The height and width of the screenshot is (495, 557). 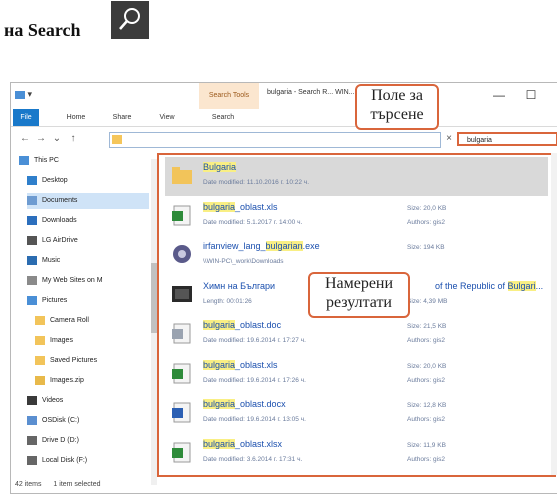 What do you see at coordinates (88, 221) in the screenshot?
I see `nav-item: Downloads` at bounding box center [88, 221].